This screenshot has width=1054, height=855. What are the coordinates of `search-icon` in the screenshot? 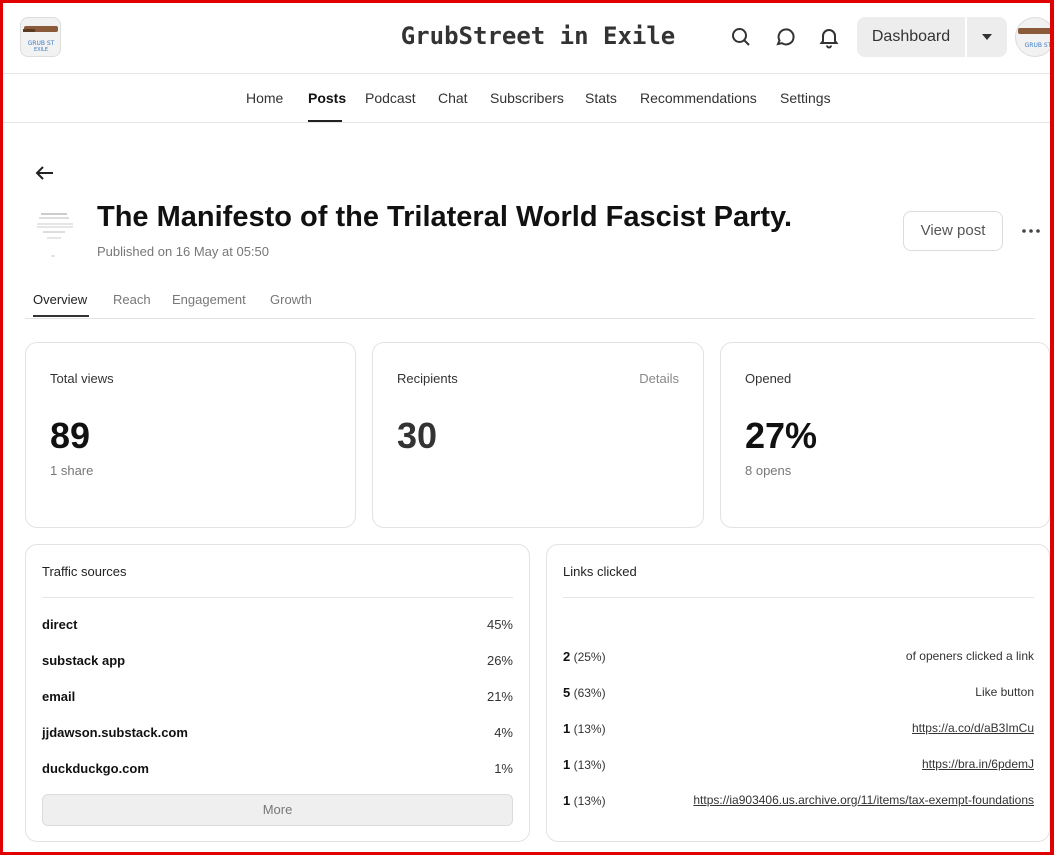 It's located at (741, 37).